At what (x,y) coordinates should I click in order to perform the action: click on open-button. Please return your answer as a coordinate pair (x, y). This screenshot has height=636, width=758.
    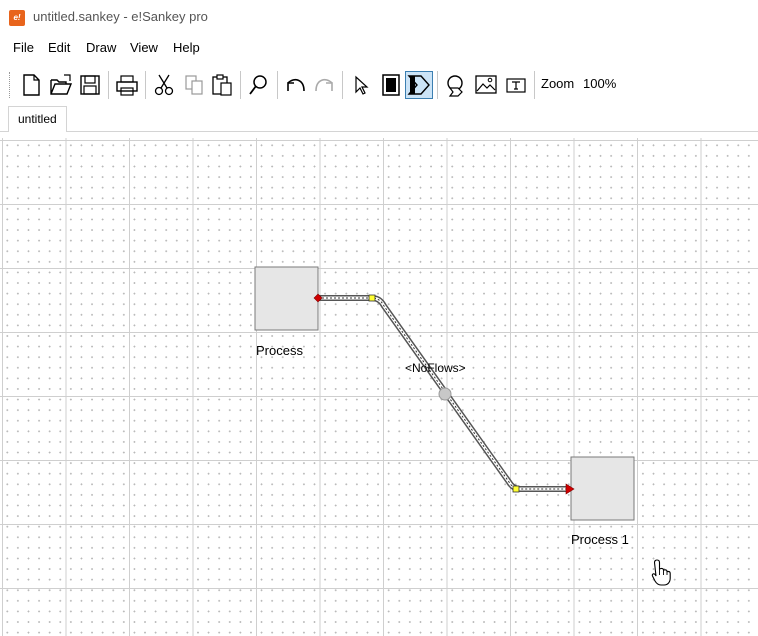
    Looking at the image, I should click on (60, 85).